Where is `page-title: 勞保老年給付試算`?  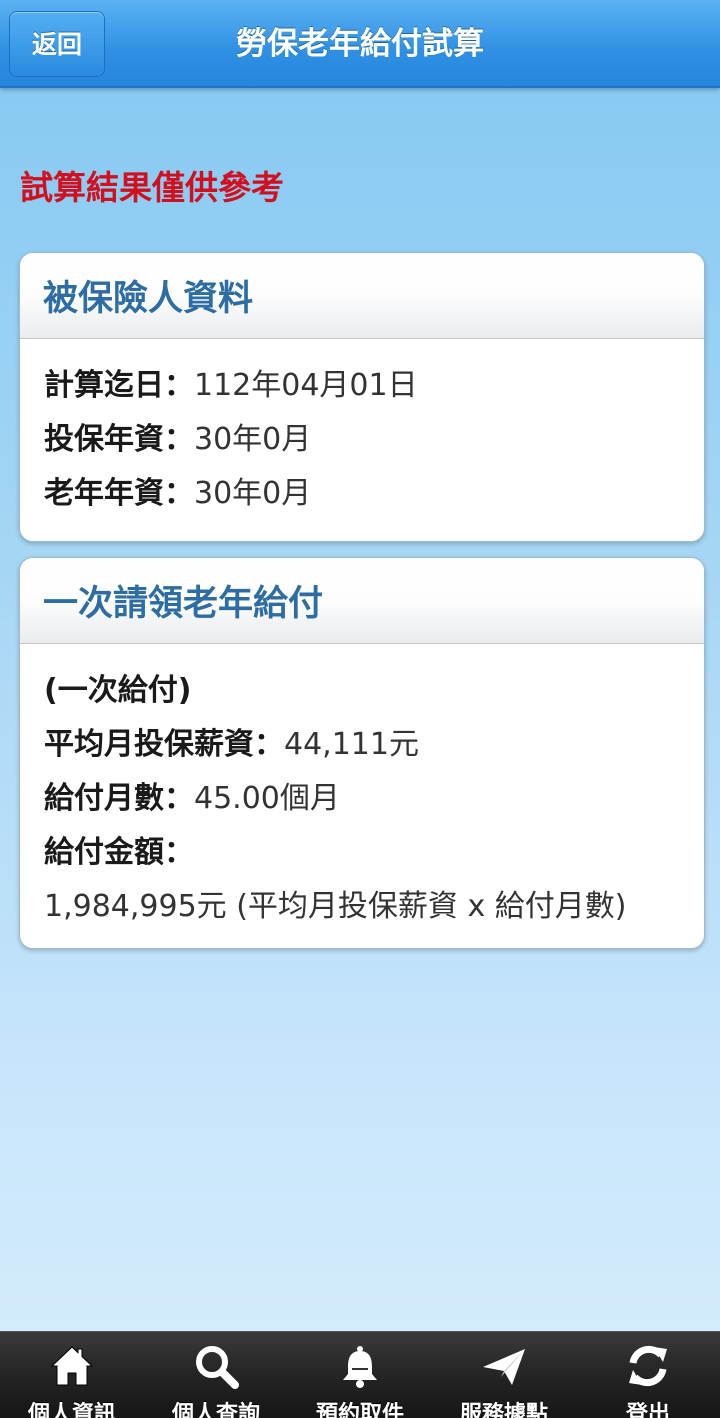
page-title: 勞保老年給付試算 is located at coordinates (360, 44).